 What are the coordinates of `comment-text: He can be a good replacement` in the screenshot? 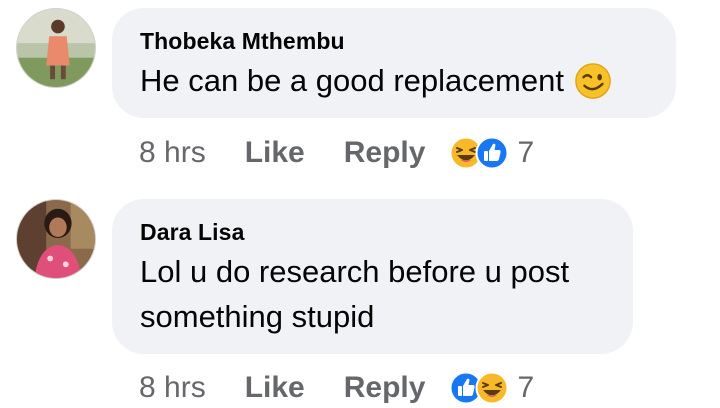 It's located at (376, 80).